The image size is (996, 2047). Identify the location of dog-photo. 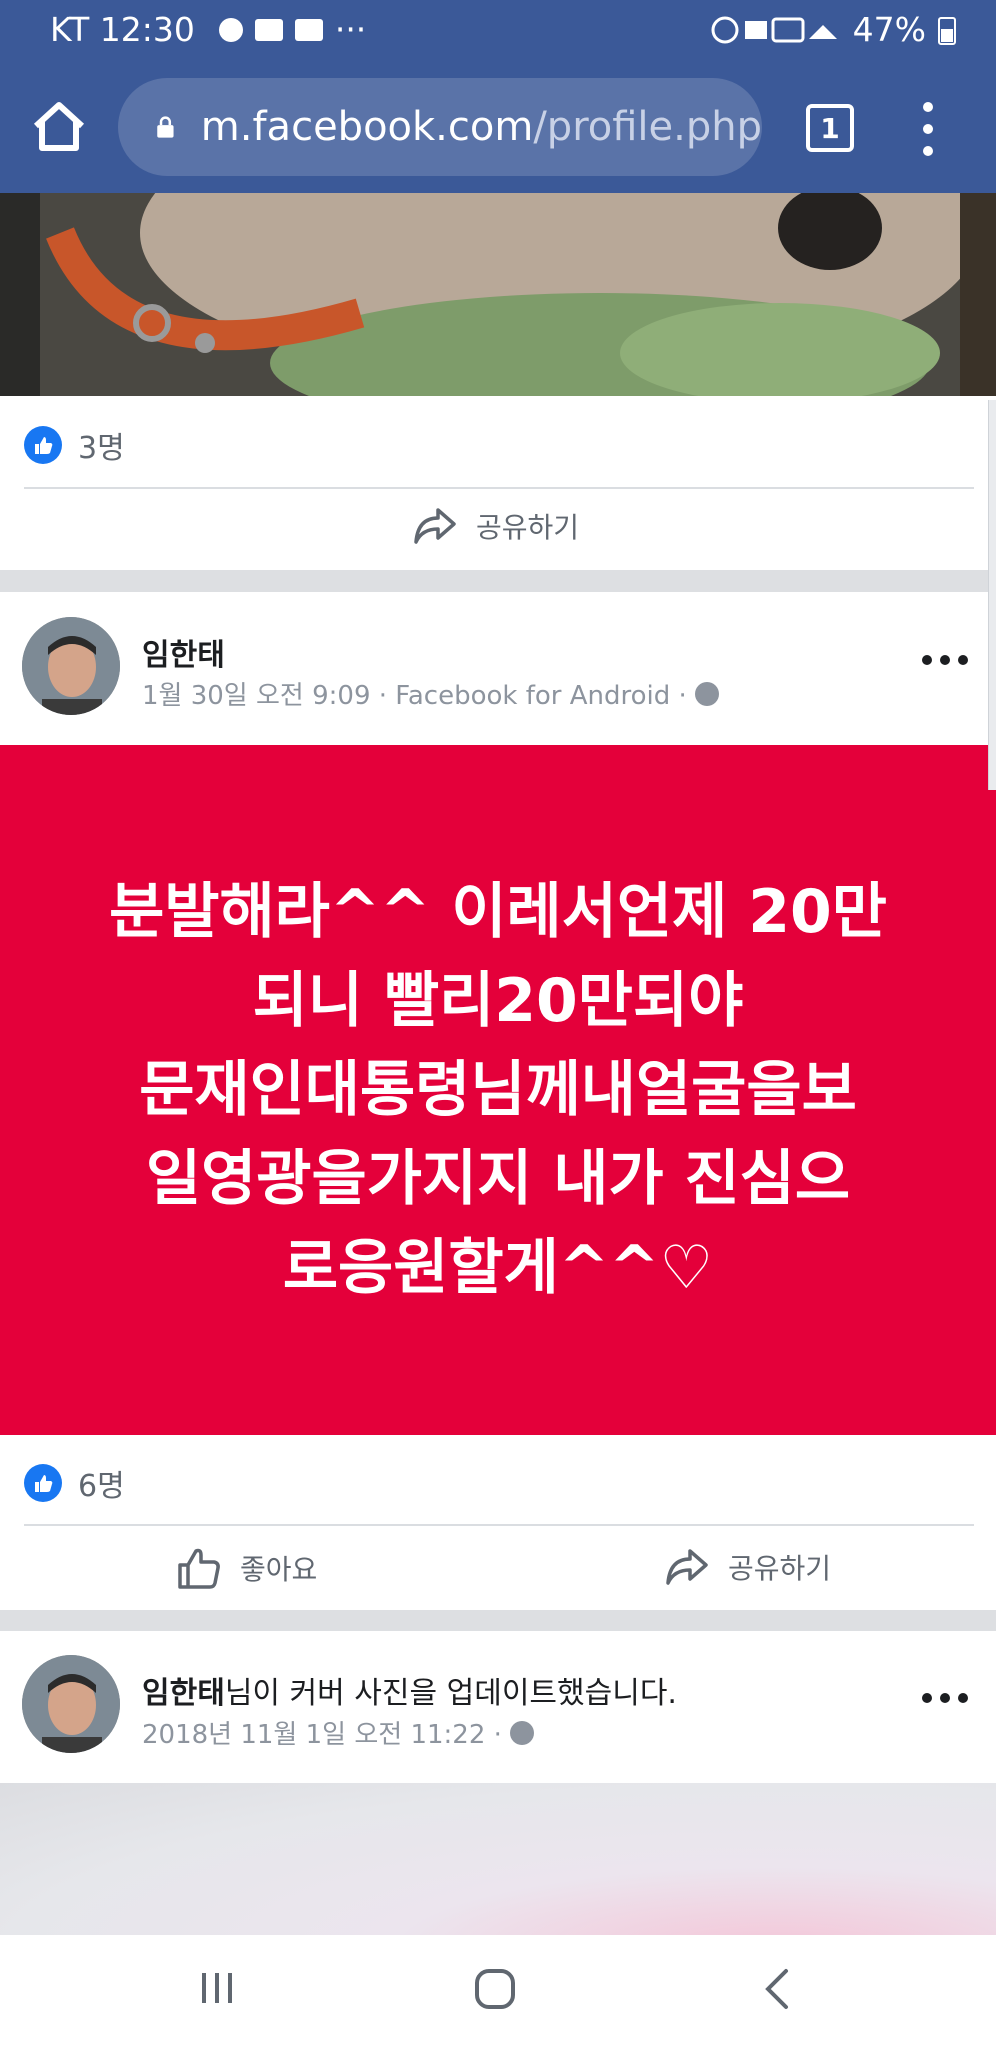
(498, 294).